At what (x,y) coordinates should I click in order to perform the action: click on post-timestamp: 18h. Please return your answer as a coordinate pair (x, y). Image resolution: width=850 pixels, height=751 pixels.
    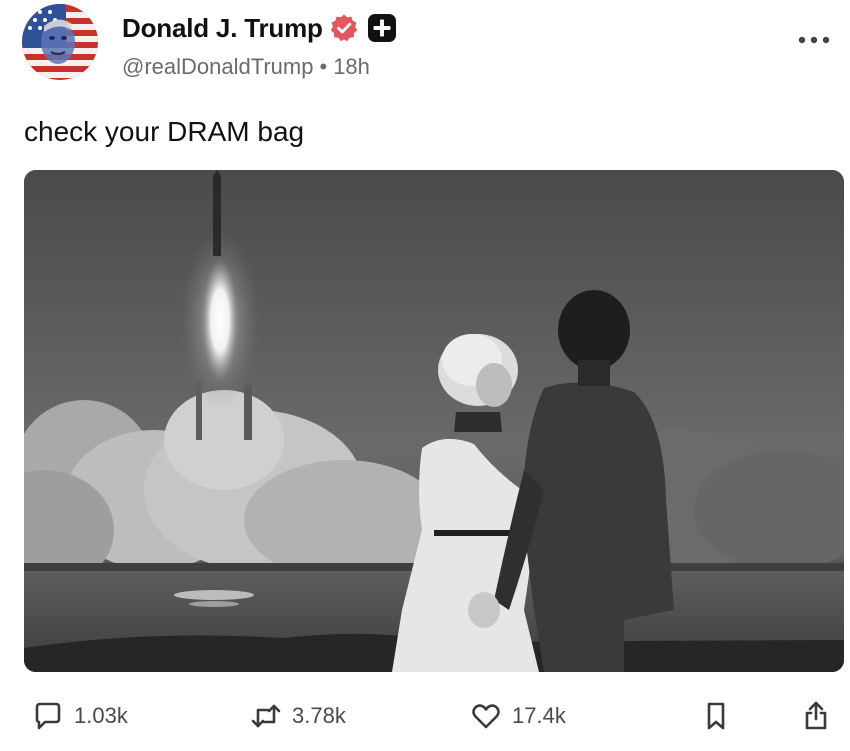
    Looking at the image, I should click on (351, 66).